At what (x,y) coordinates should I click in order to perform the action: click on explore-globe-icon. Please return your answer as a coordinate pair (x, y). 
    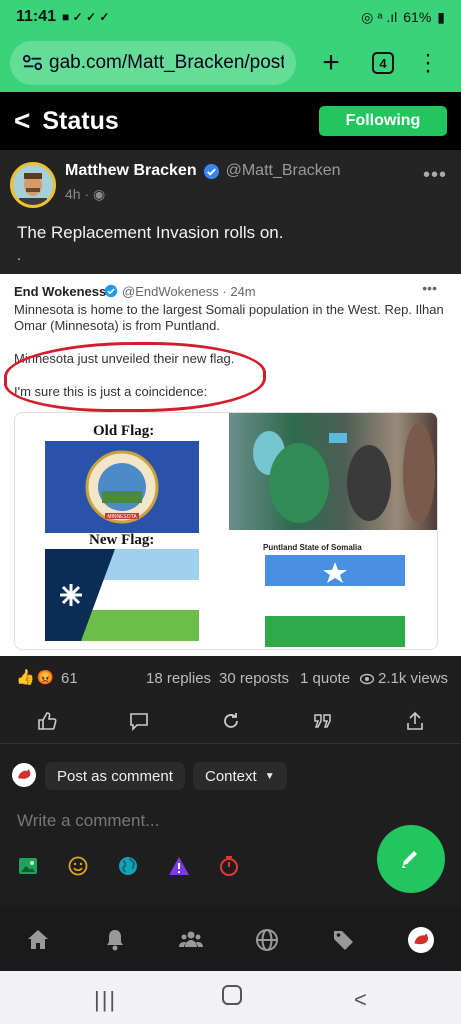
    Looking at the image, I should click on (267, 940).